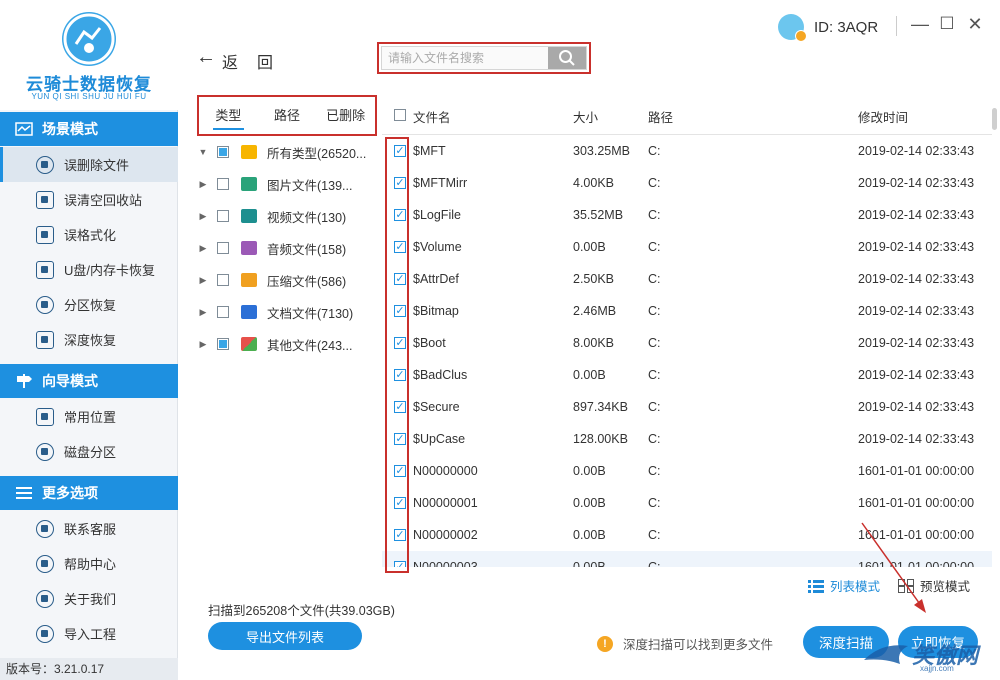 The height and width of the screenshot is (680, 1000). I want to click on minimize-icon: —, so click(920, 24).